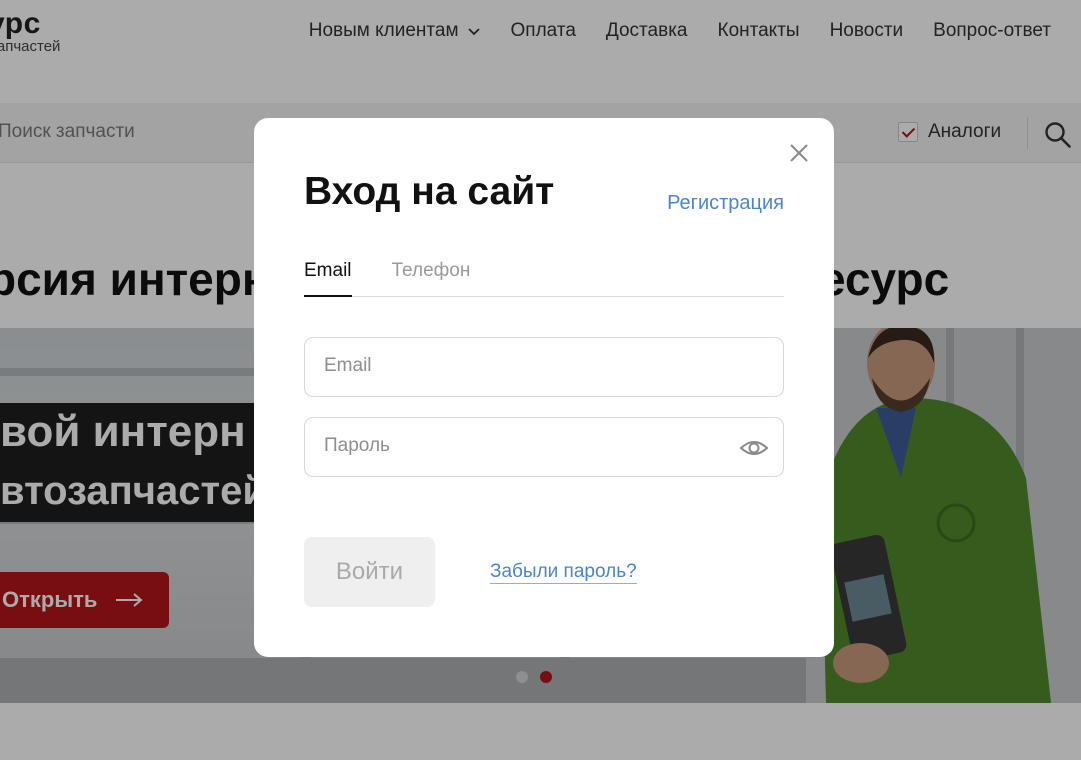 Image resolution: width=1081 pixels, height=760 pixels. Describe the element at coordinates (524, 366) in the screenshot. I see `email-input` at that location.